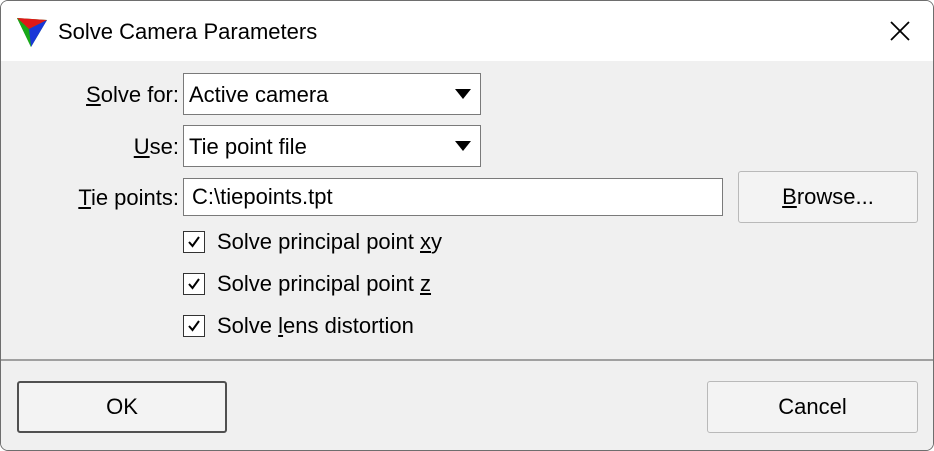 The height and width of the screenshot is (451, 934). What do you see at coordinates (332, 94) in the screenshot?
I see `solve-for-dropdown: Active camera` at bounding box center [332, 94].